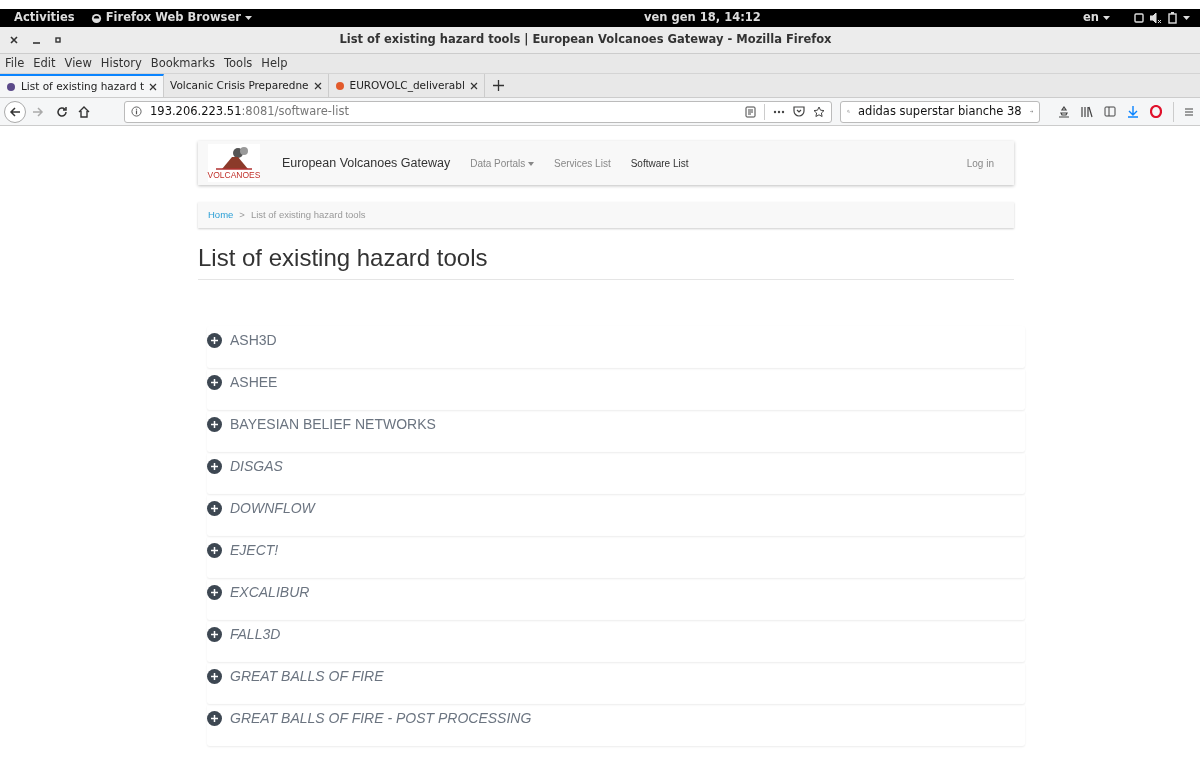  I want to click on accordion-item: ASHEE, so click(616, 388).